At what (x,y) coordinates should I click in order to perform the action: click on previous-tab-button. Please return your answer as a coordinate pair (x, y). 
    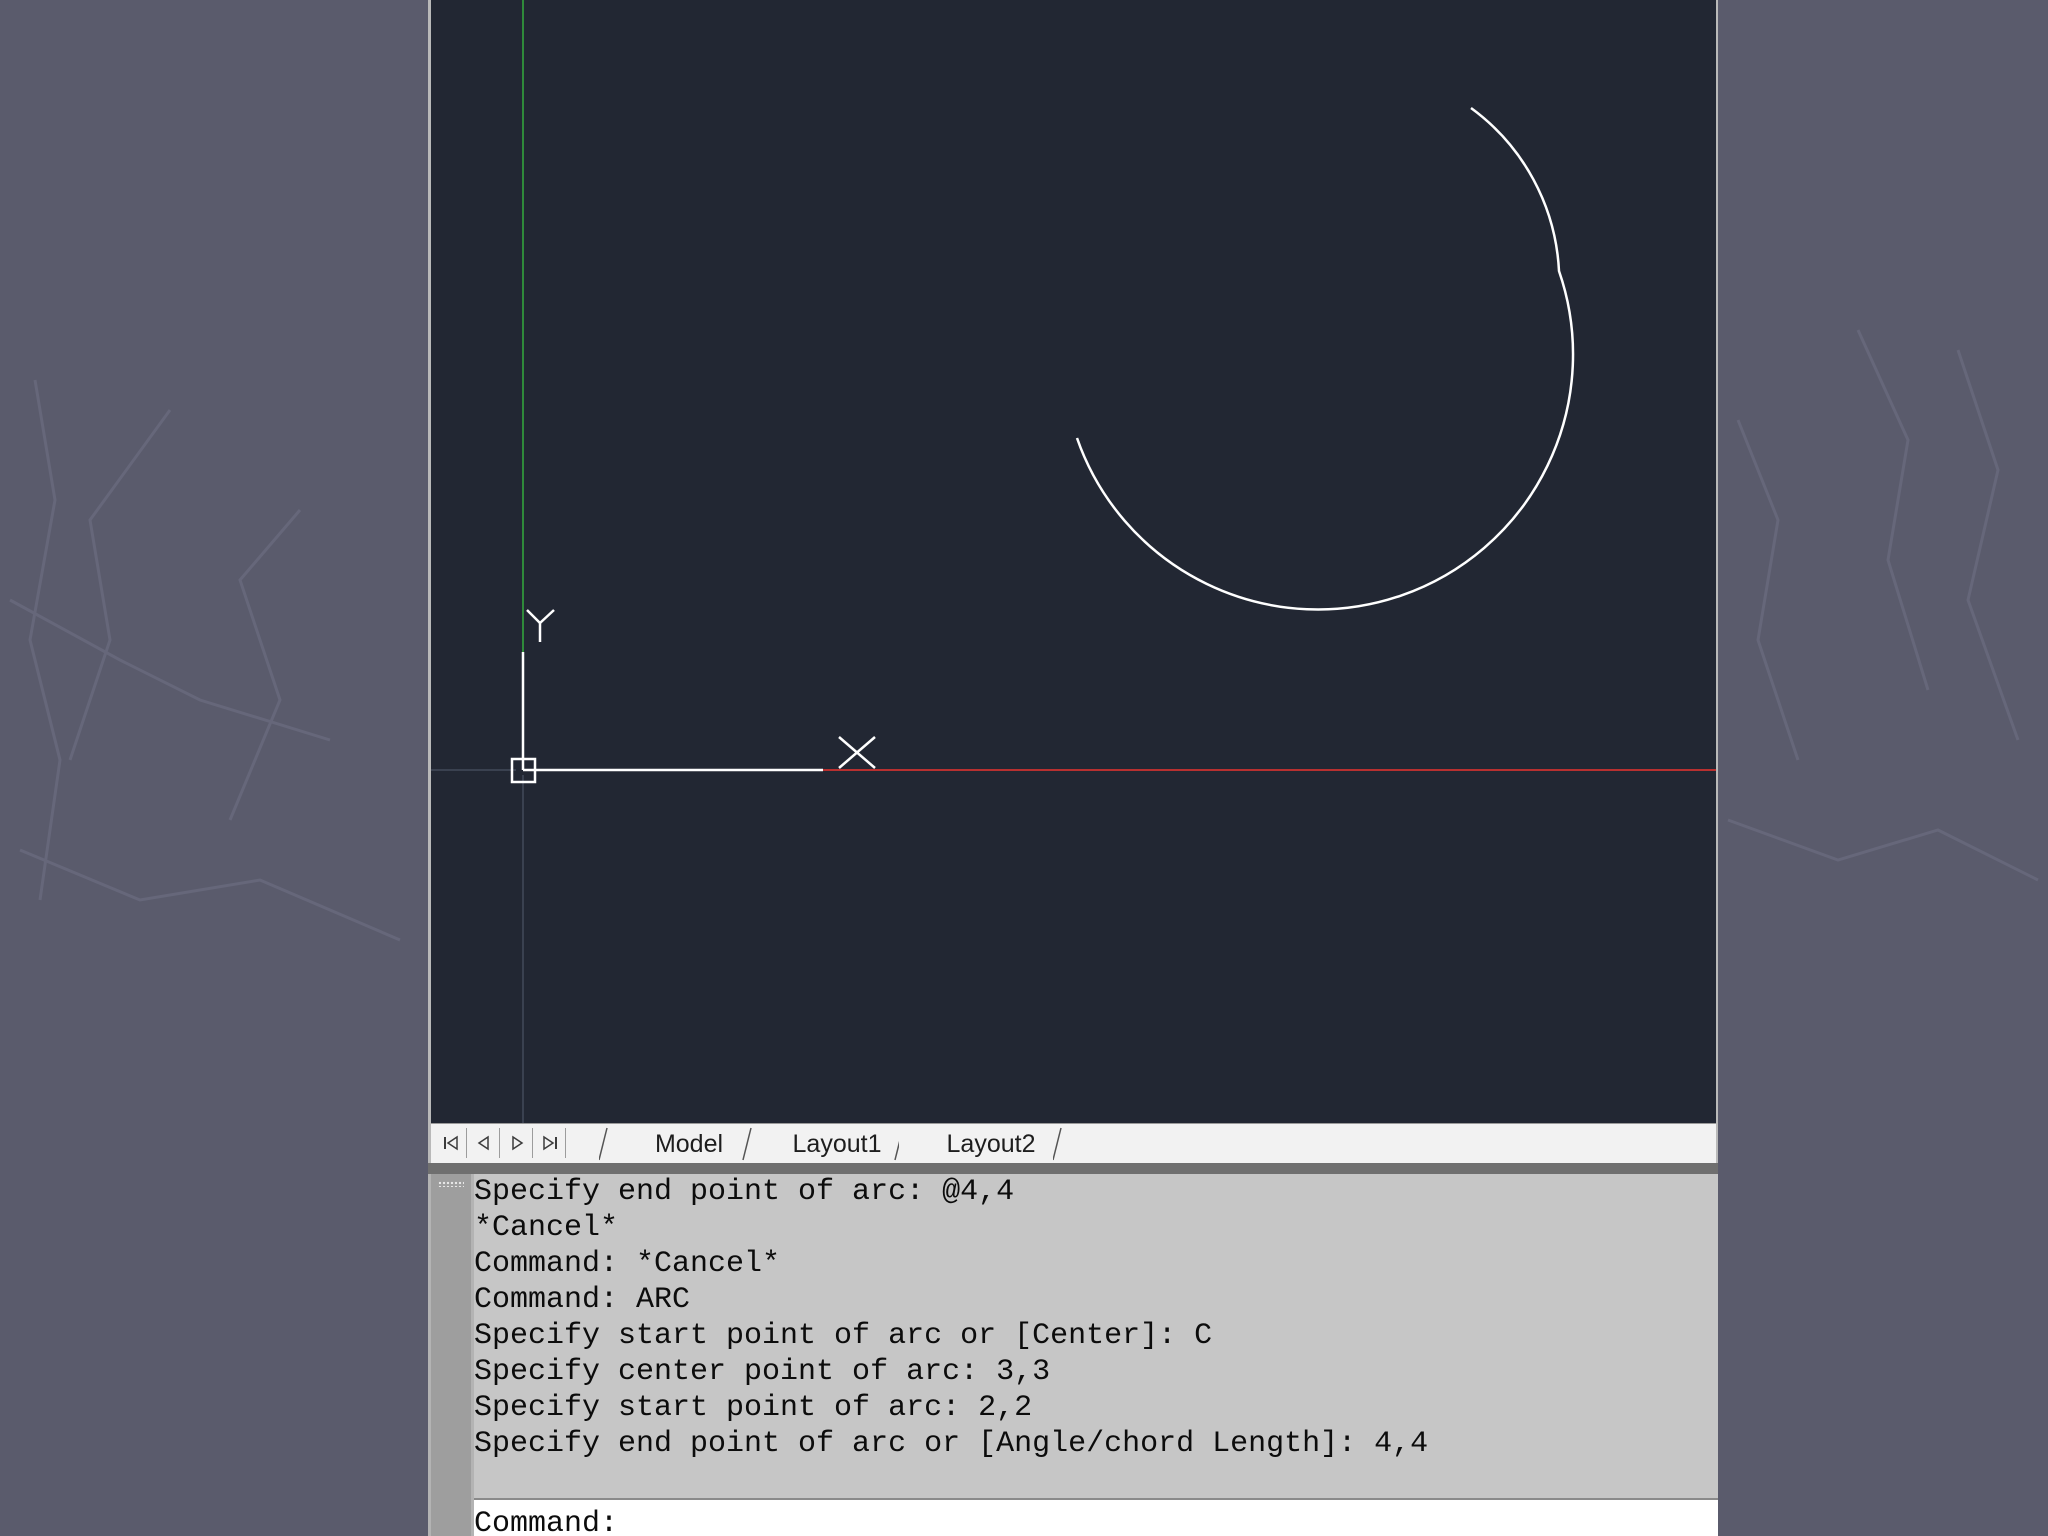
    Looking at the image, I should click on (484, 1143).